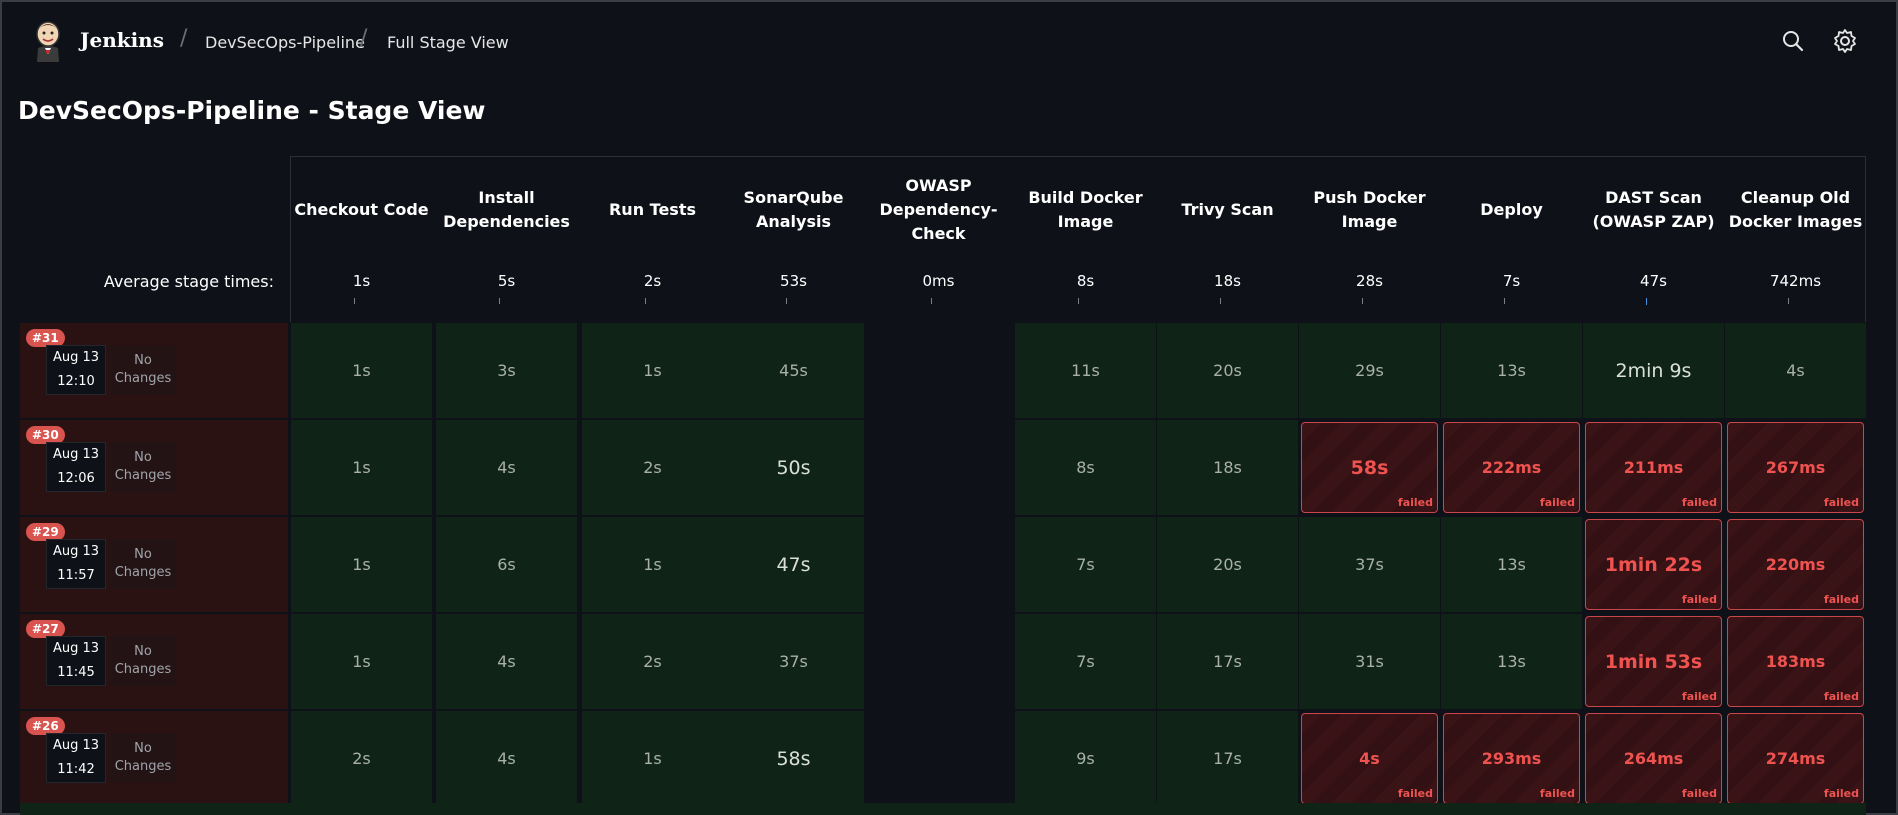  I want to click on stage-duration: 2s, so click(652, 467).